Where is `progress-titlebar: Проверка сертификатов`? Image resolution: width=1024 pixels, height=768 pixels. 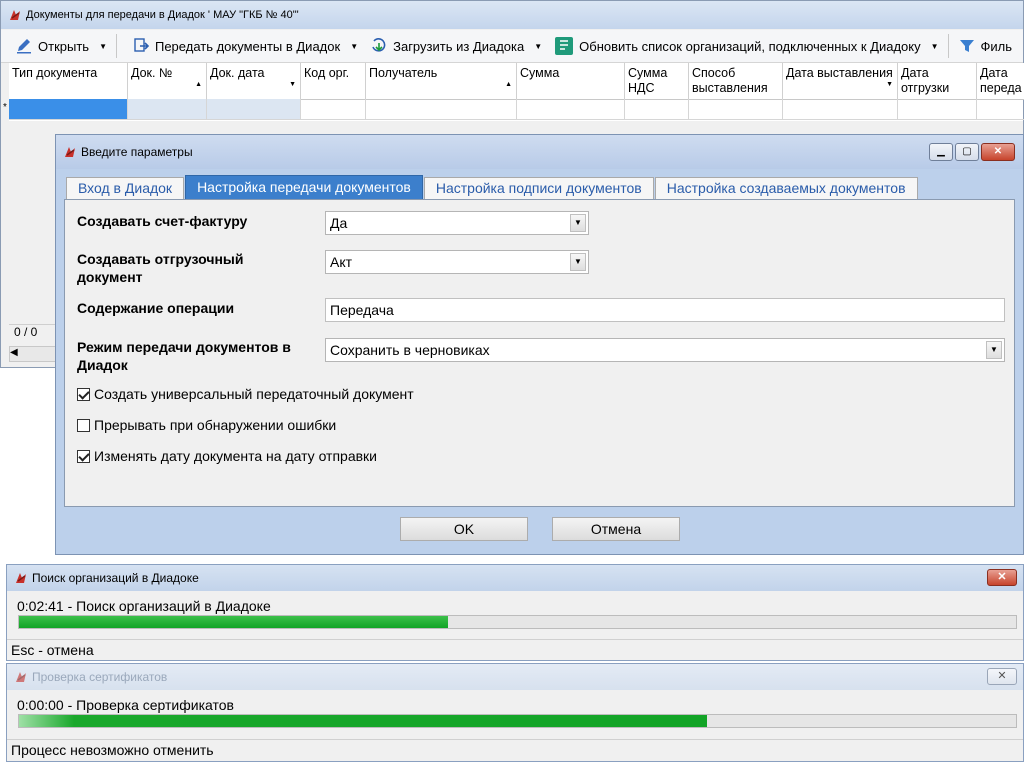 progress-titlebar: Проверка сертификатов is located at coordinates (515, 677).